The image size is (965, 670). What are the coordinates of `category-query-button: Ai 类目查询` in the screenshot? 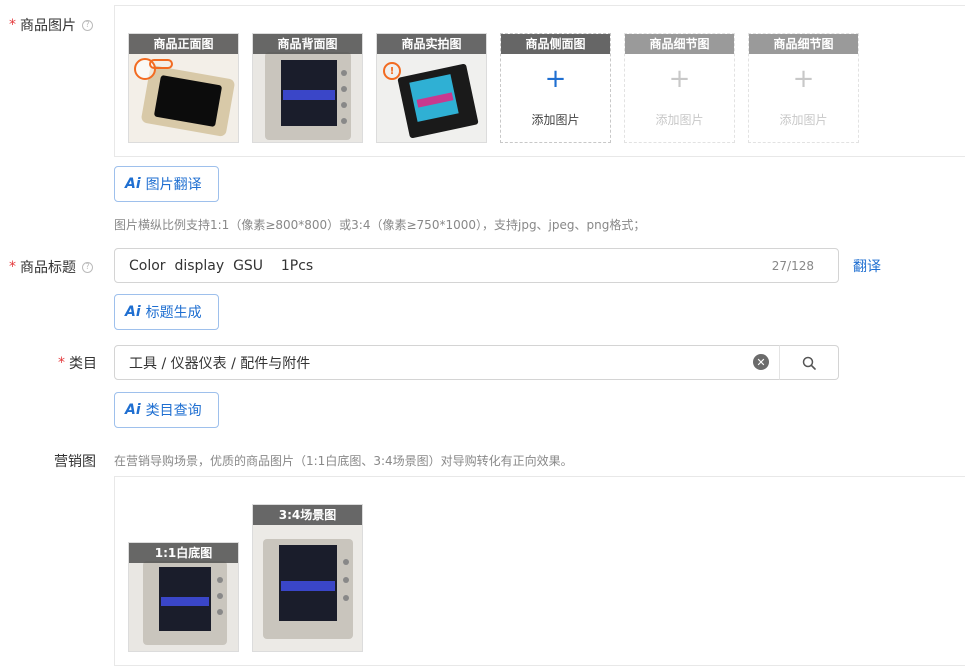 It's located at (166, 410).